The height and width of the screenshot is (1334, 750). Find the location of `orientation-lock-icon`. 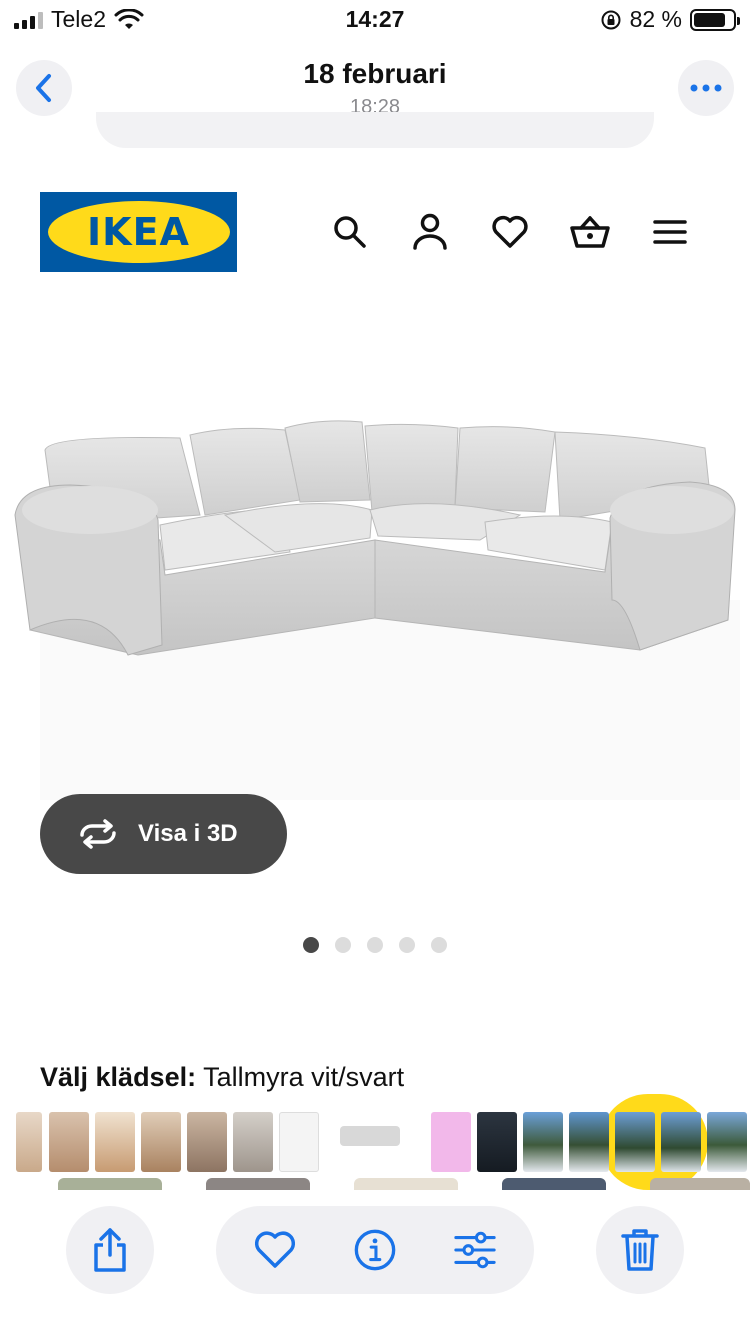

orientation-lock-icon is located at coordinates (611, 19).